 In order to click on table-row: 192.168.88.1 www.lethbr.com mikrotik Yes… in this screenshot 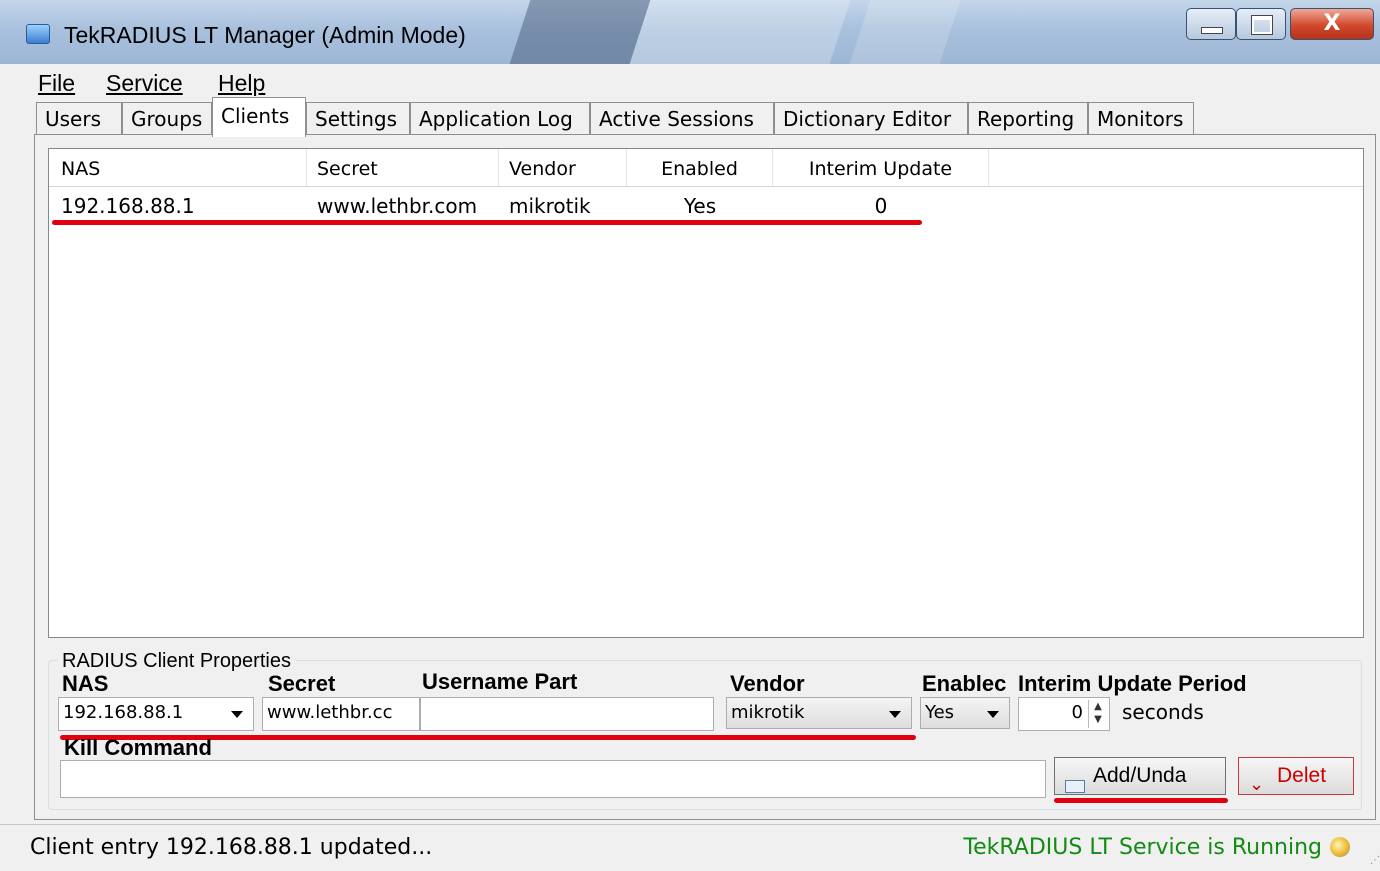, I will do `click(706, 208)`.